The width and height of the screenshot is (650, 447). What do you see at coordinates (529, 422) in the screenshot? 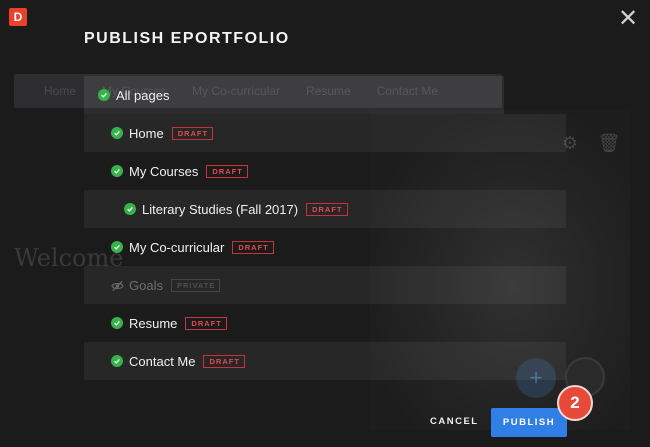
I see `publish-button: PUBLISH` at bounding box center [529, 422].